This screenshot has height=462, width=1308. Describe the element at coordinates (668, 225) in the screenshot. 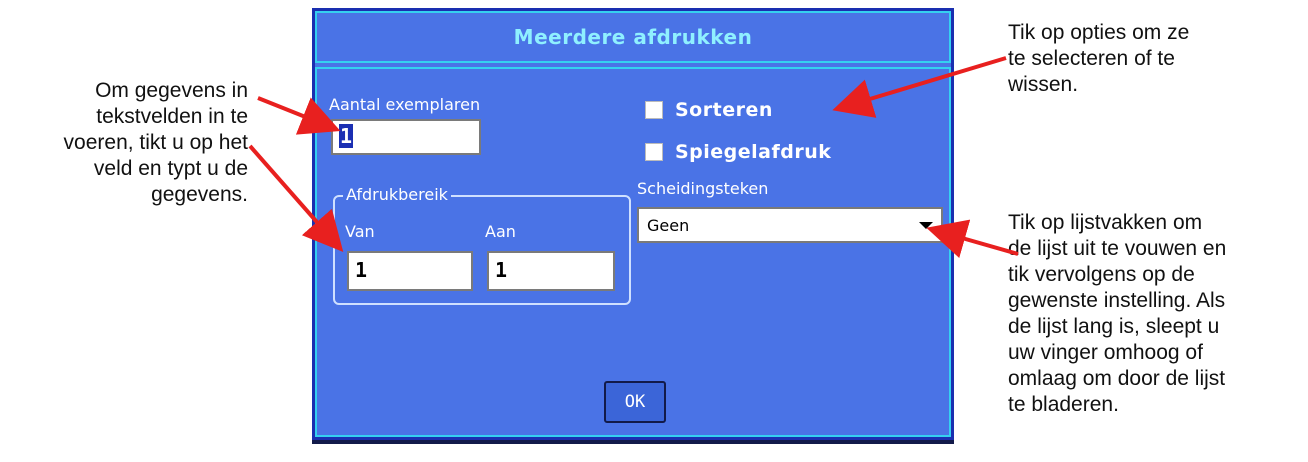

I see `separator-value: Geen` at that location.